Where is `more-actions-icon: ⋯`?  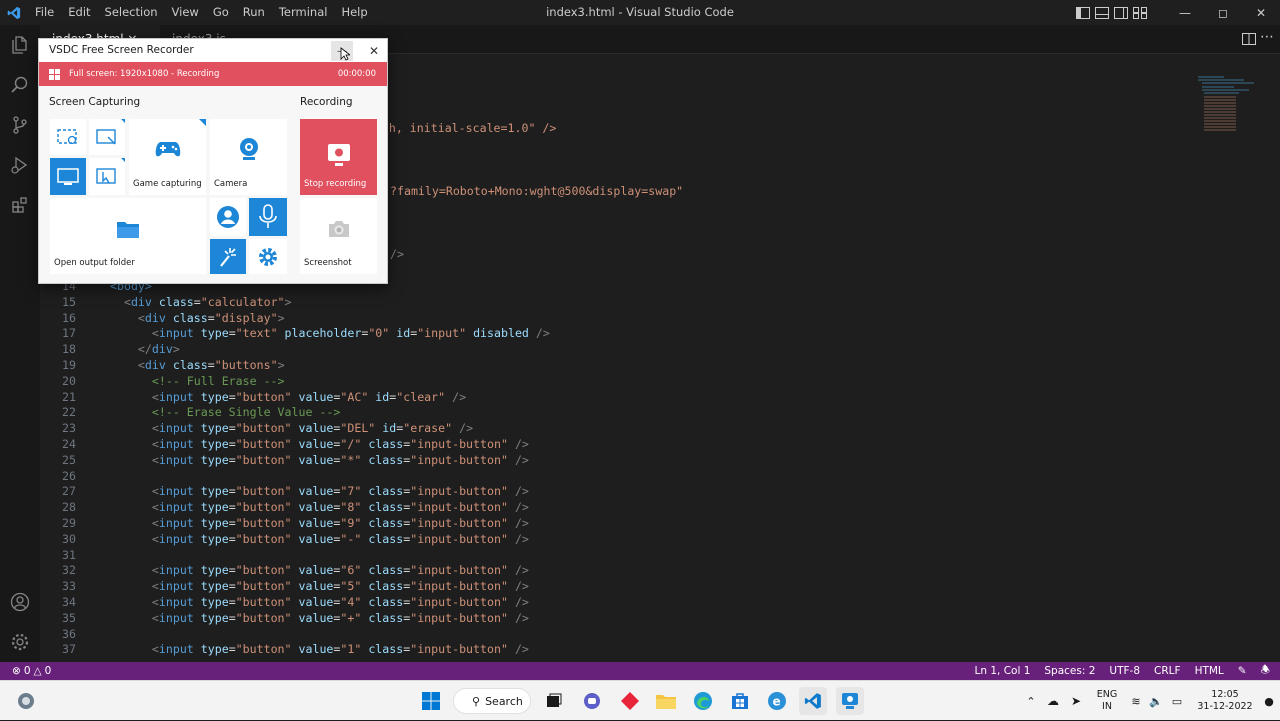
more-actions-icon: ⋯ is located at coordinates (1267, 37).